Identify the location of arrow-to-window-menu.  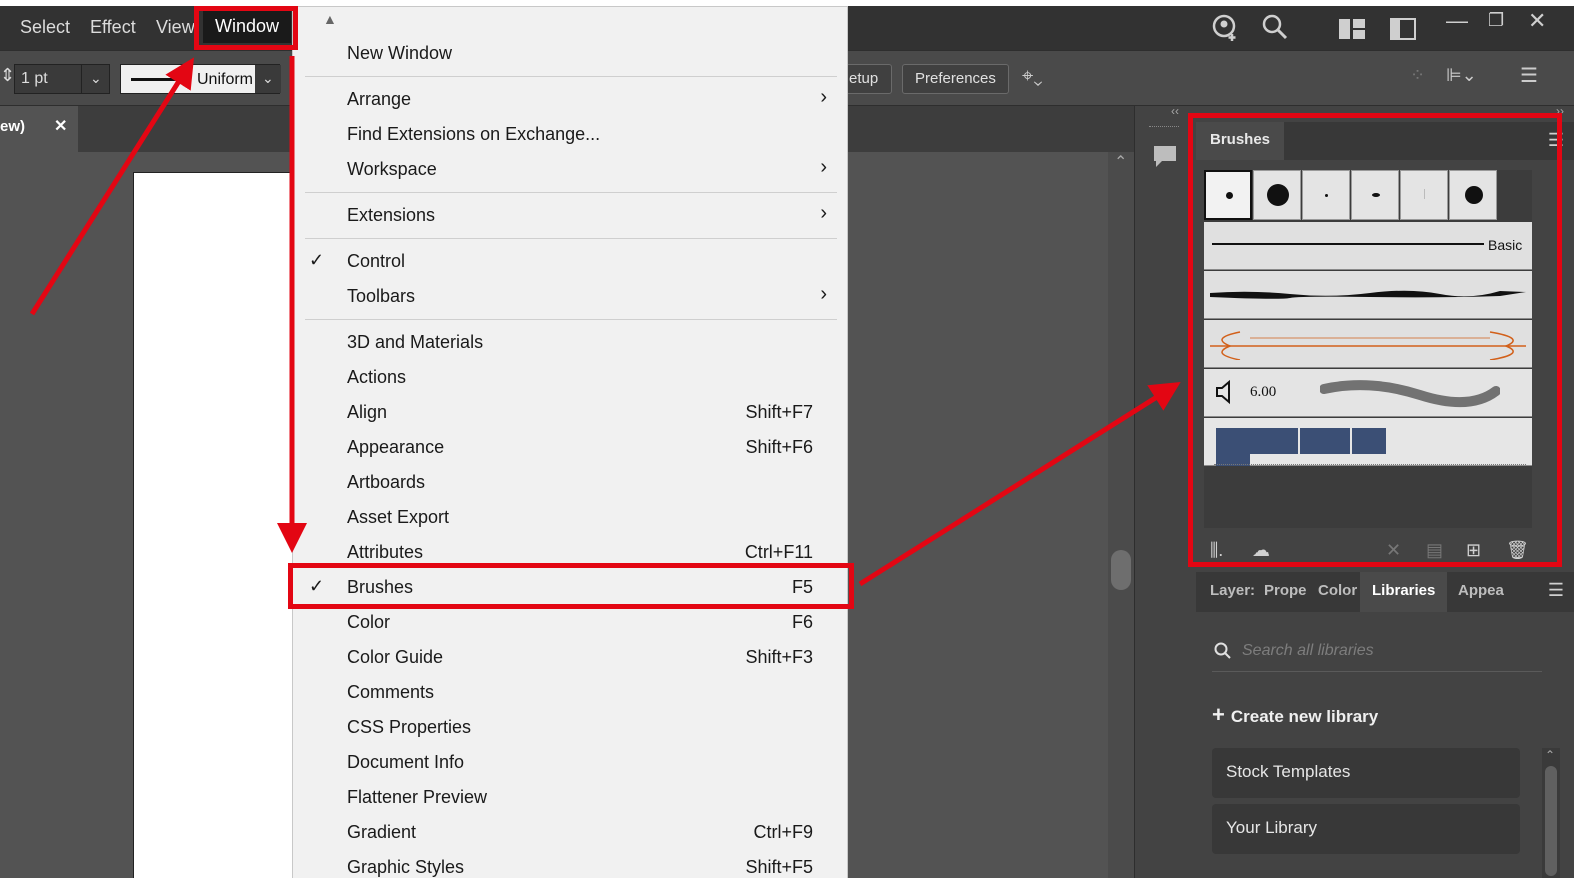
(112, 186).